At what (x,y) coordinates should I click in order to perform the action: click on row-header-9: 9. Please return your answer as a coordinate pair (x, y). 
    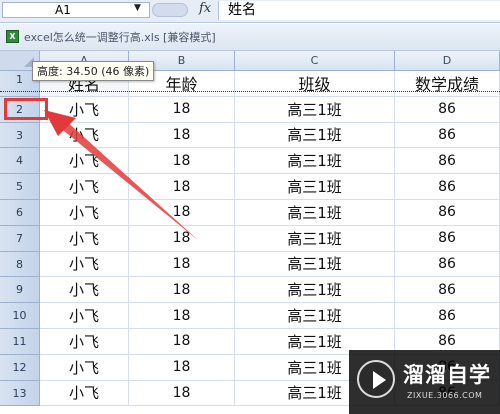
    Looking at the image, I should click on (20, 290).